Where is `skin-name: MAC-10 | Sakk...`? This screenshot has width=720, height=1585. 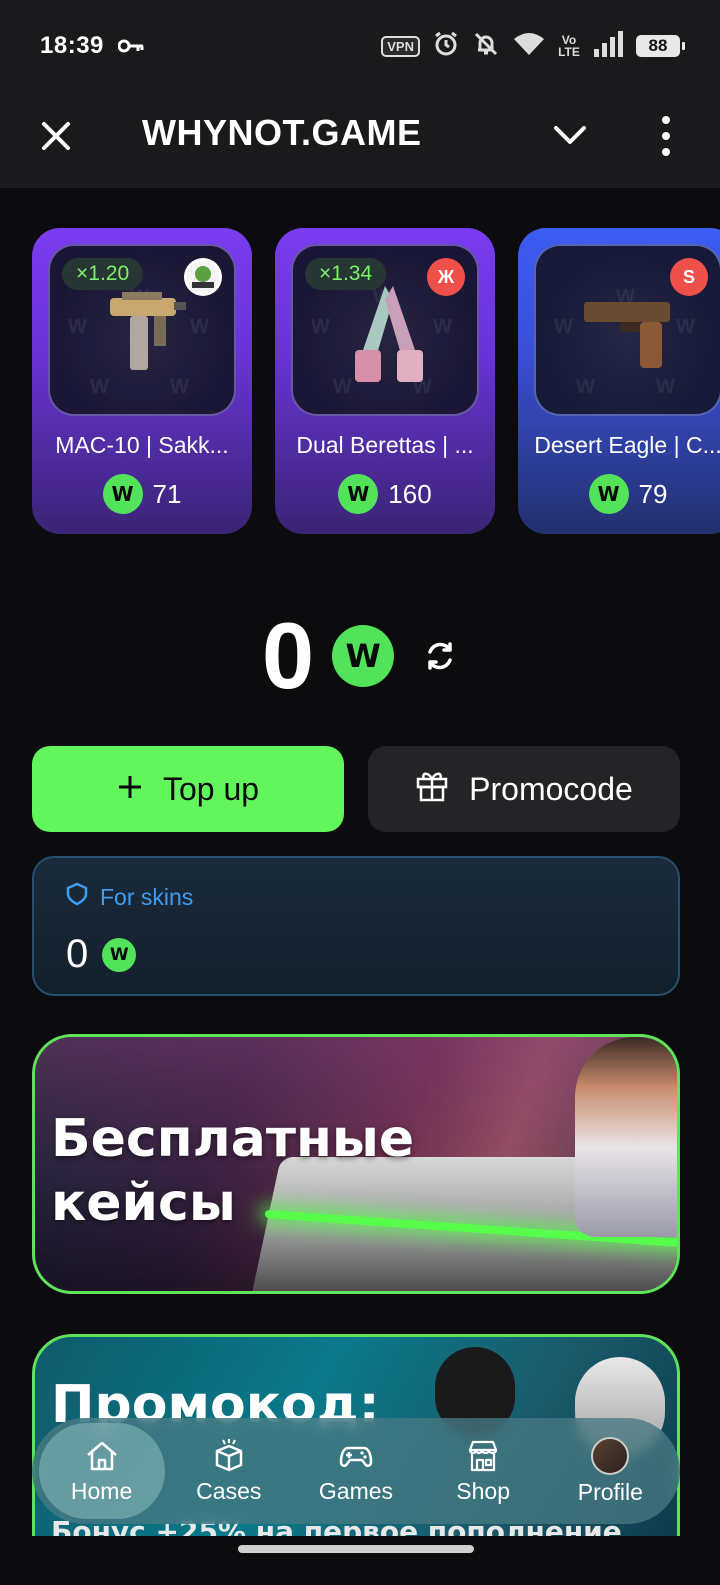
skin-name: MAC-10 | Sakk... is located at coordinates (142, 445).